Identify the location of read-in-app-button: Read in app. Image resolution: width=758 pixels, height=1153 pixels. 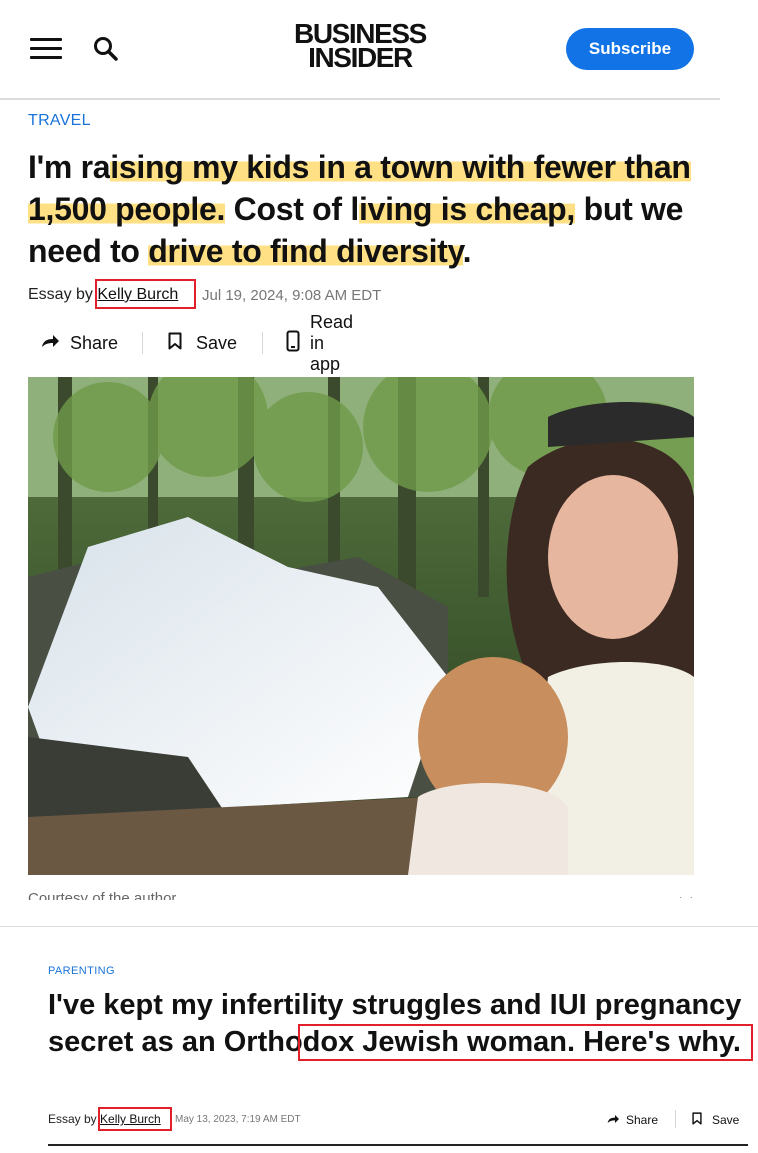
(320, 343).